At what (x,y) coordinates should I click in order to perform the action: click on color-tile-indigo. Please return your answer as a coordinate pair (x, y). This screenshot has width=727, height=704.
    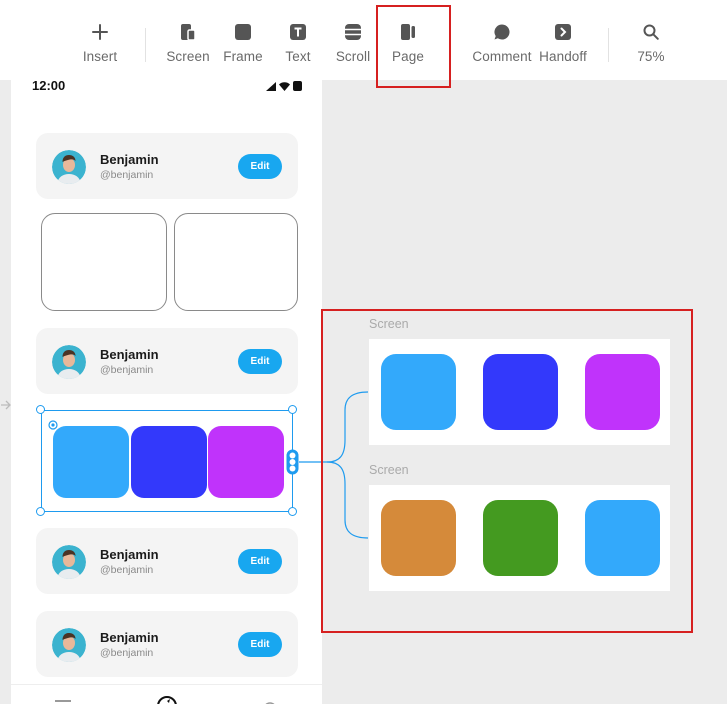
    Looking at the image, I should click on (520, 392).